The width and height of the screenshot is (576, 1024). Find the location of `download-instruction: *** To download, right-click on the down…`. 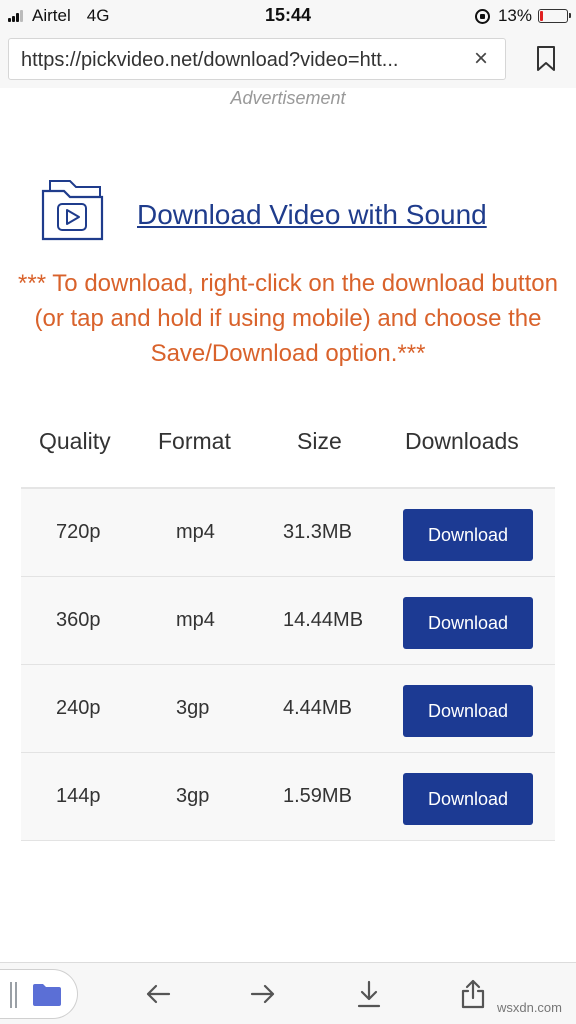

download-instruction: *** To download, right-click on the down… is located at coordinates (288, 318).